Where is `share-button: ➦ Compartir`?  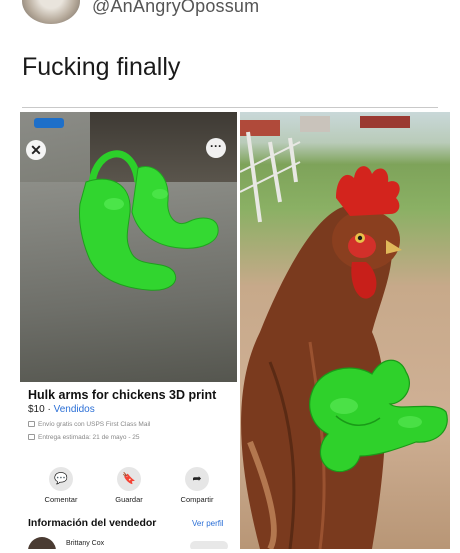
share-button: ➦ Compartir is located at coordinates (197, 485).